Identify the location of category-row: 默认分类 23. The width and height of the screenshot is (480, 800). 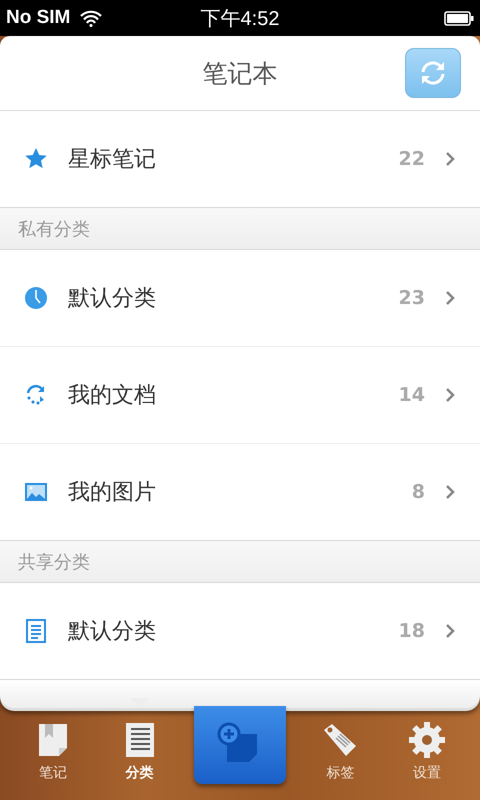
(240, 298).